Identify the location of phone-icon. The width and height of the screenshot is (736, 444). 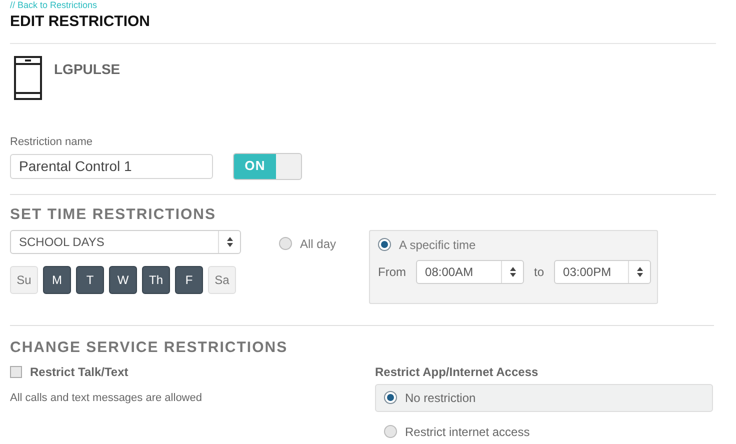
(28, 78).